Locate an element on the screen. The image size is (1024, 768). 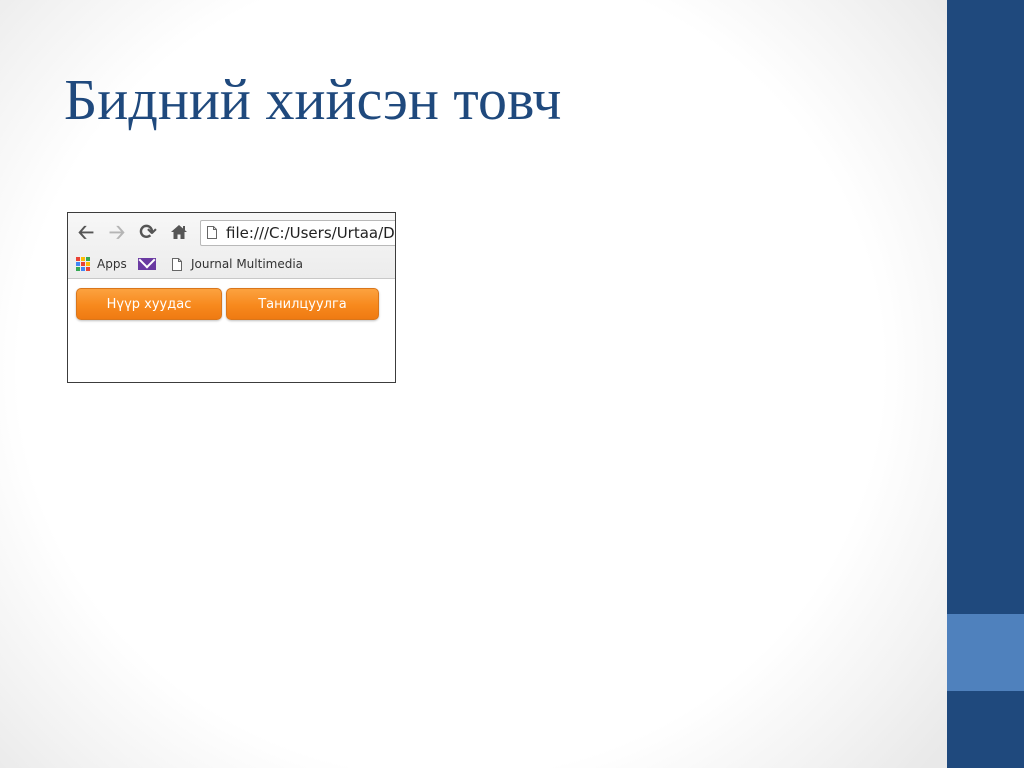
home-icon is located at coordinates (179, 232).